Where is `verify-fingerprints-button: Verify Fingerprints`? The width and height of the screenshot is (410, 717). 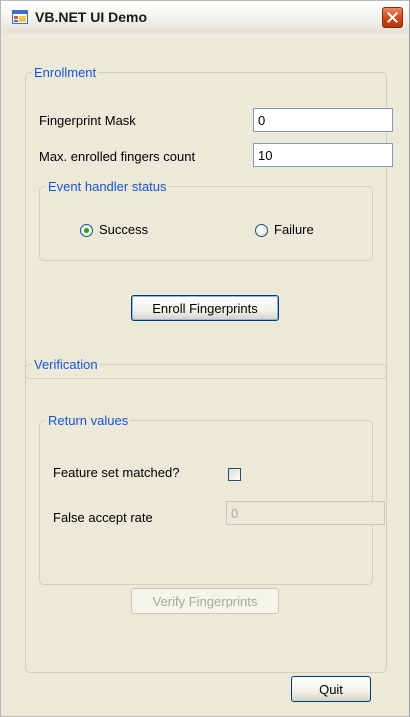
verify-fingerprints-button: Verify Fingerprints is located at coordinates (205, 601).